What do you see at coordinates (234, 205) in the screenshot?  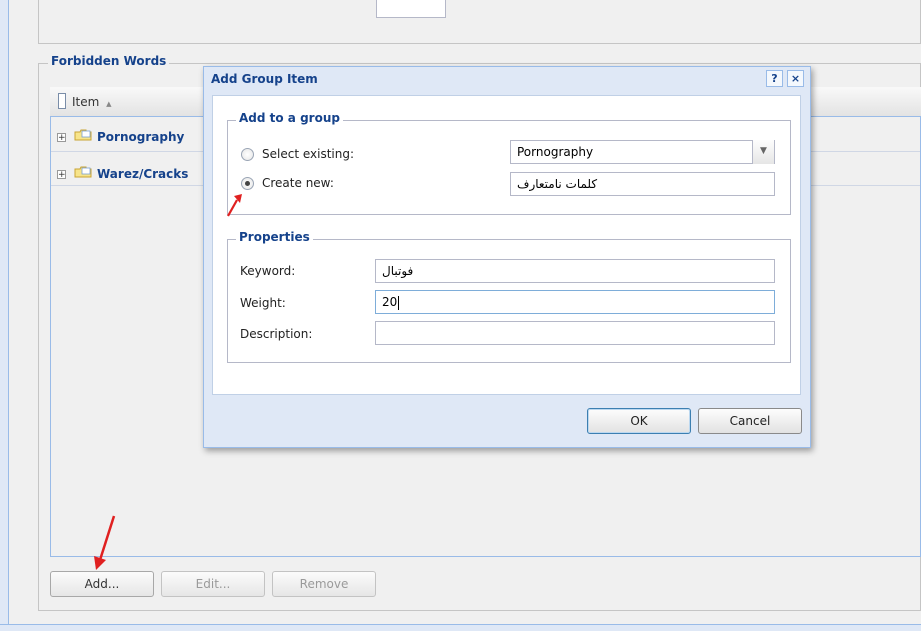 I see `annotation-arrow-create-new` at bounding box center [234, 205].